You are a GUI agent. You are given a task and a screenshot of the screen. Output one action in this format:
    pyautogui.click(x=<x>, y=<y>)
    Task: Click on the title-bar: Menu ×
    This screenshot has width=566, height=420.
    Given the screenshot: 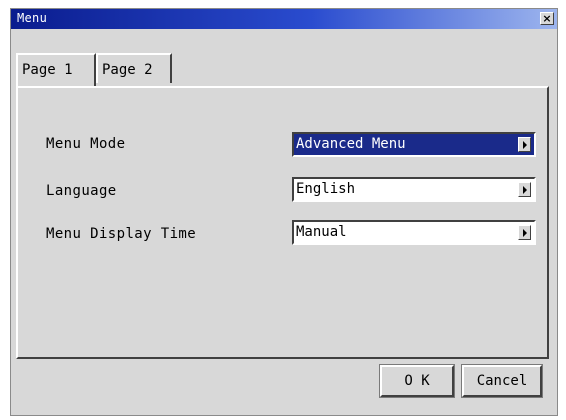 What is the action you would take?
    pyautogui.click(x=284, y=19)
    